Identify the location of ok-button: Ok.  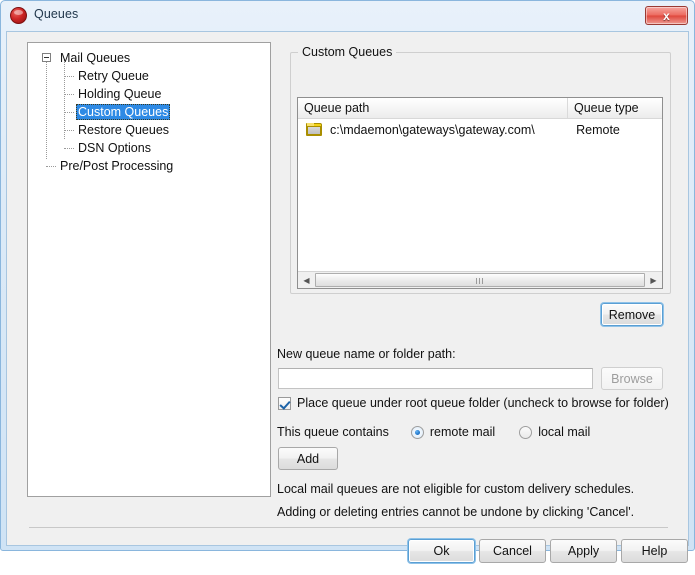
(441, 551).